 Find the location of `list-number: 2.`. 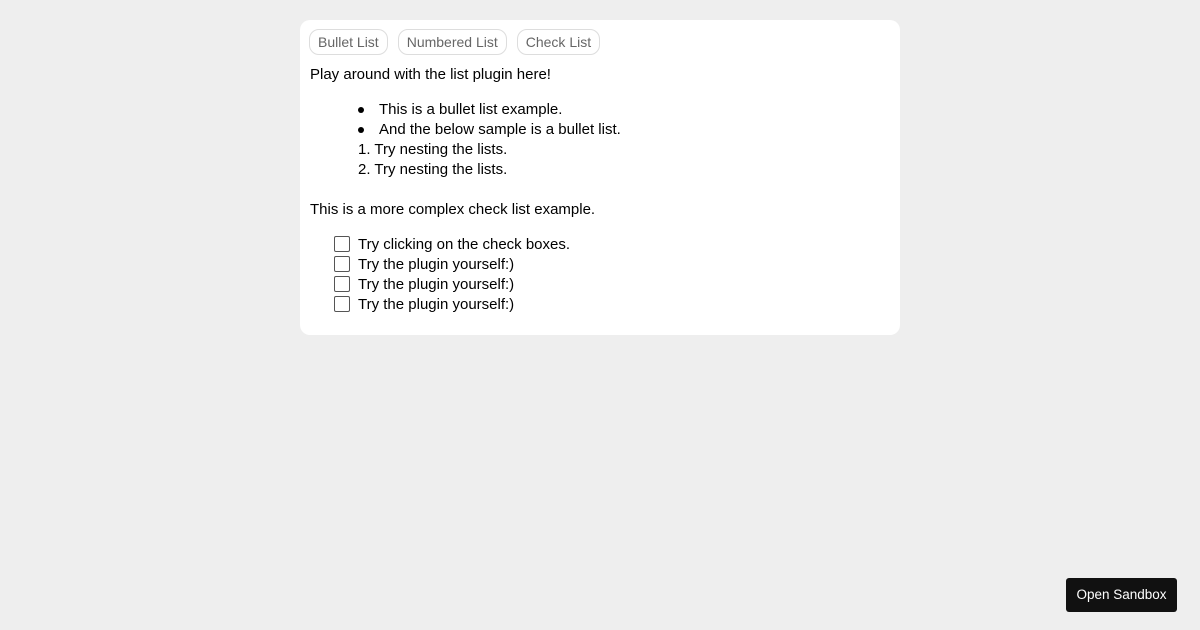

list-number: 2. is located at coordinates (366, 169).